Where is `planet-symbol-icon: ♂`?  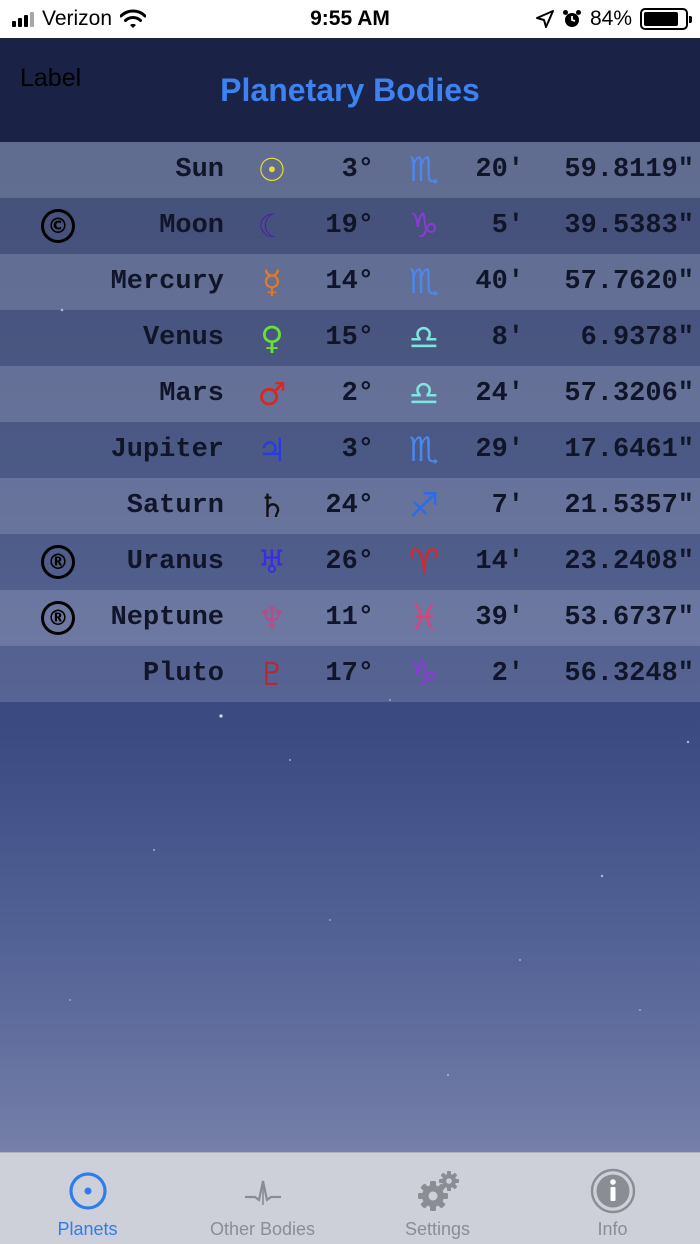 planet-symbol-icon: ♂ is located at coordinates (272, 394).